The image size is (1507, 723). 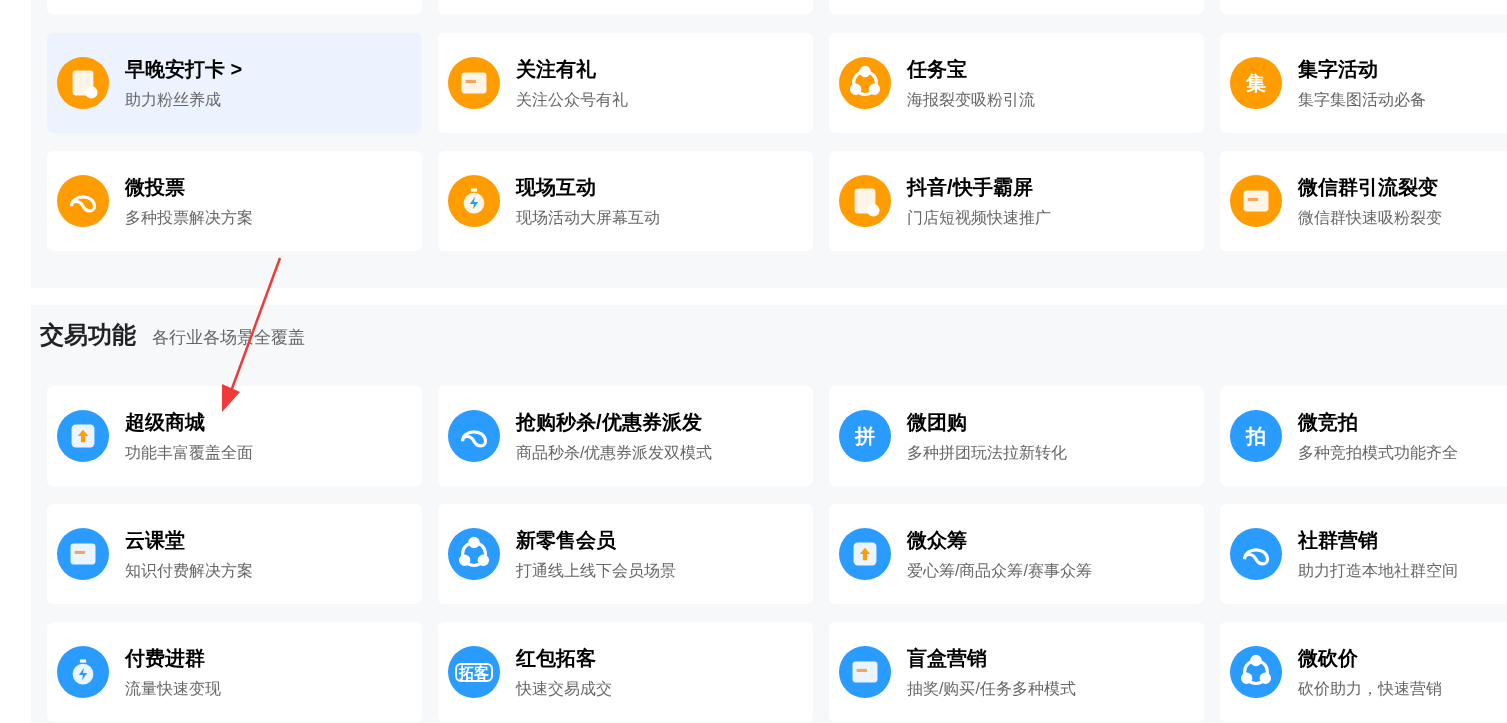 I want to click on feature-title: 微竞拍, so click(x=1328, y=421).